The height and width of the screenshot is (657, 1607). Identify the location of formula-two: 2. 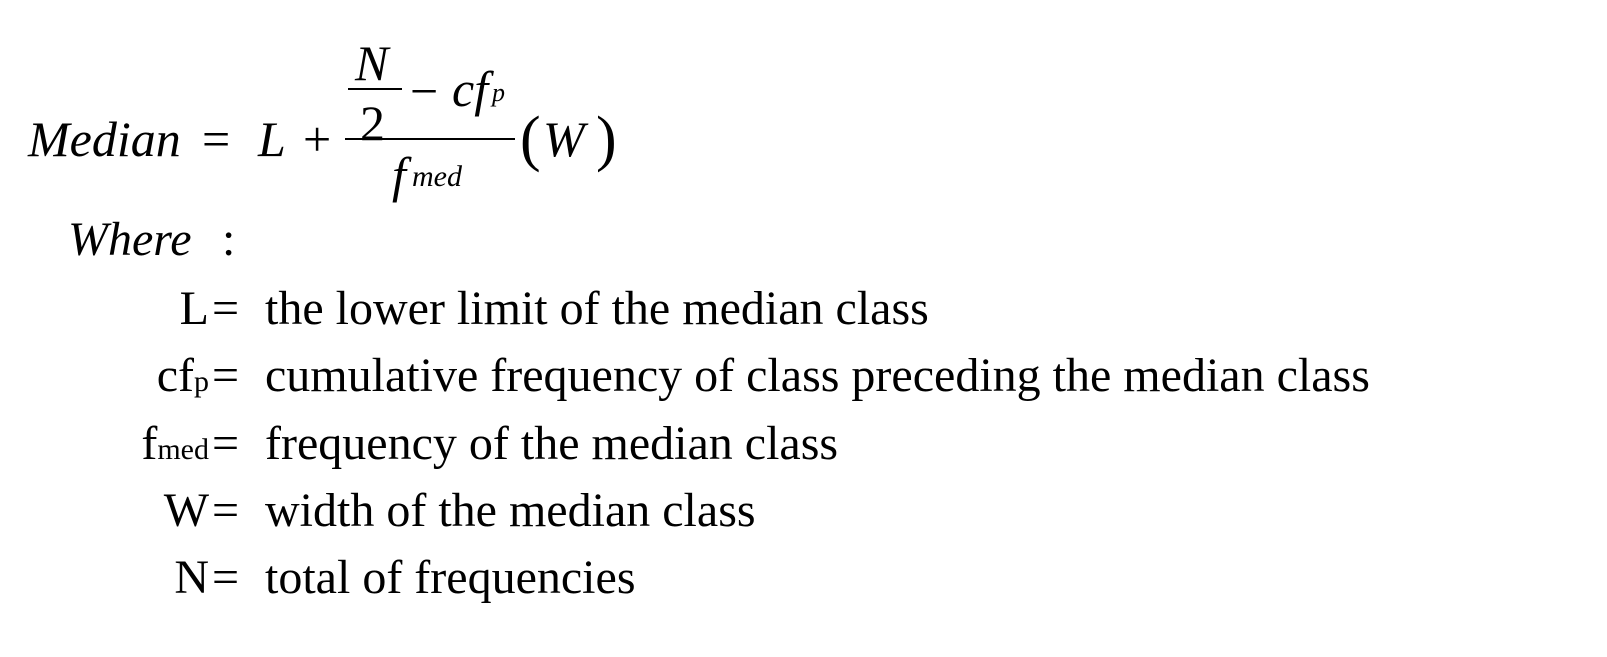
(372, 123).